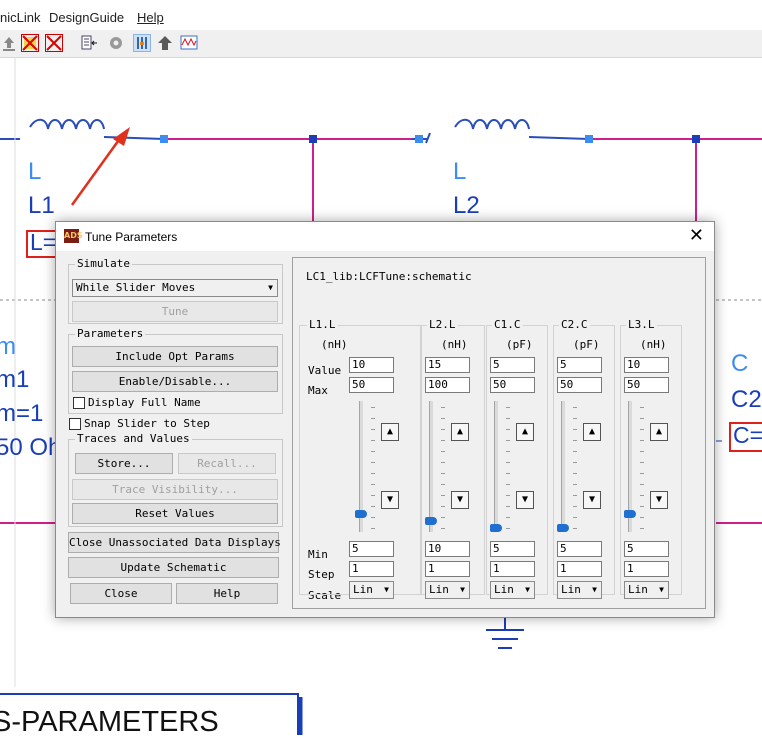  I want to click on simulate-mode-select: While Slider Moves ▼, so click(175, 288).